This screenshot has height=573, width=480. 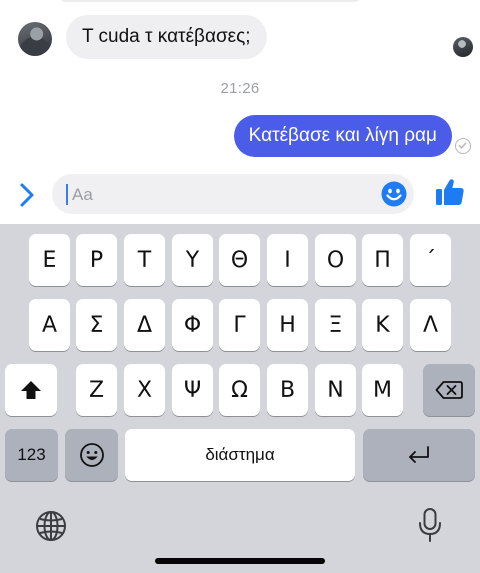 What do you see at coordinates (49, 325) in the screenshot?
I see `key: Α` at bounding box center [49, 325].